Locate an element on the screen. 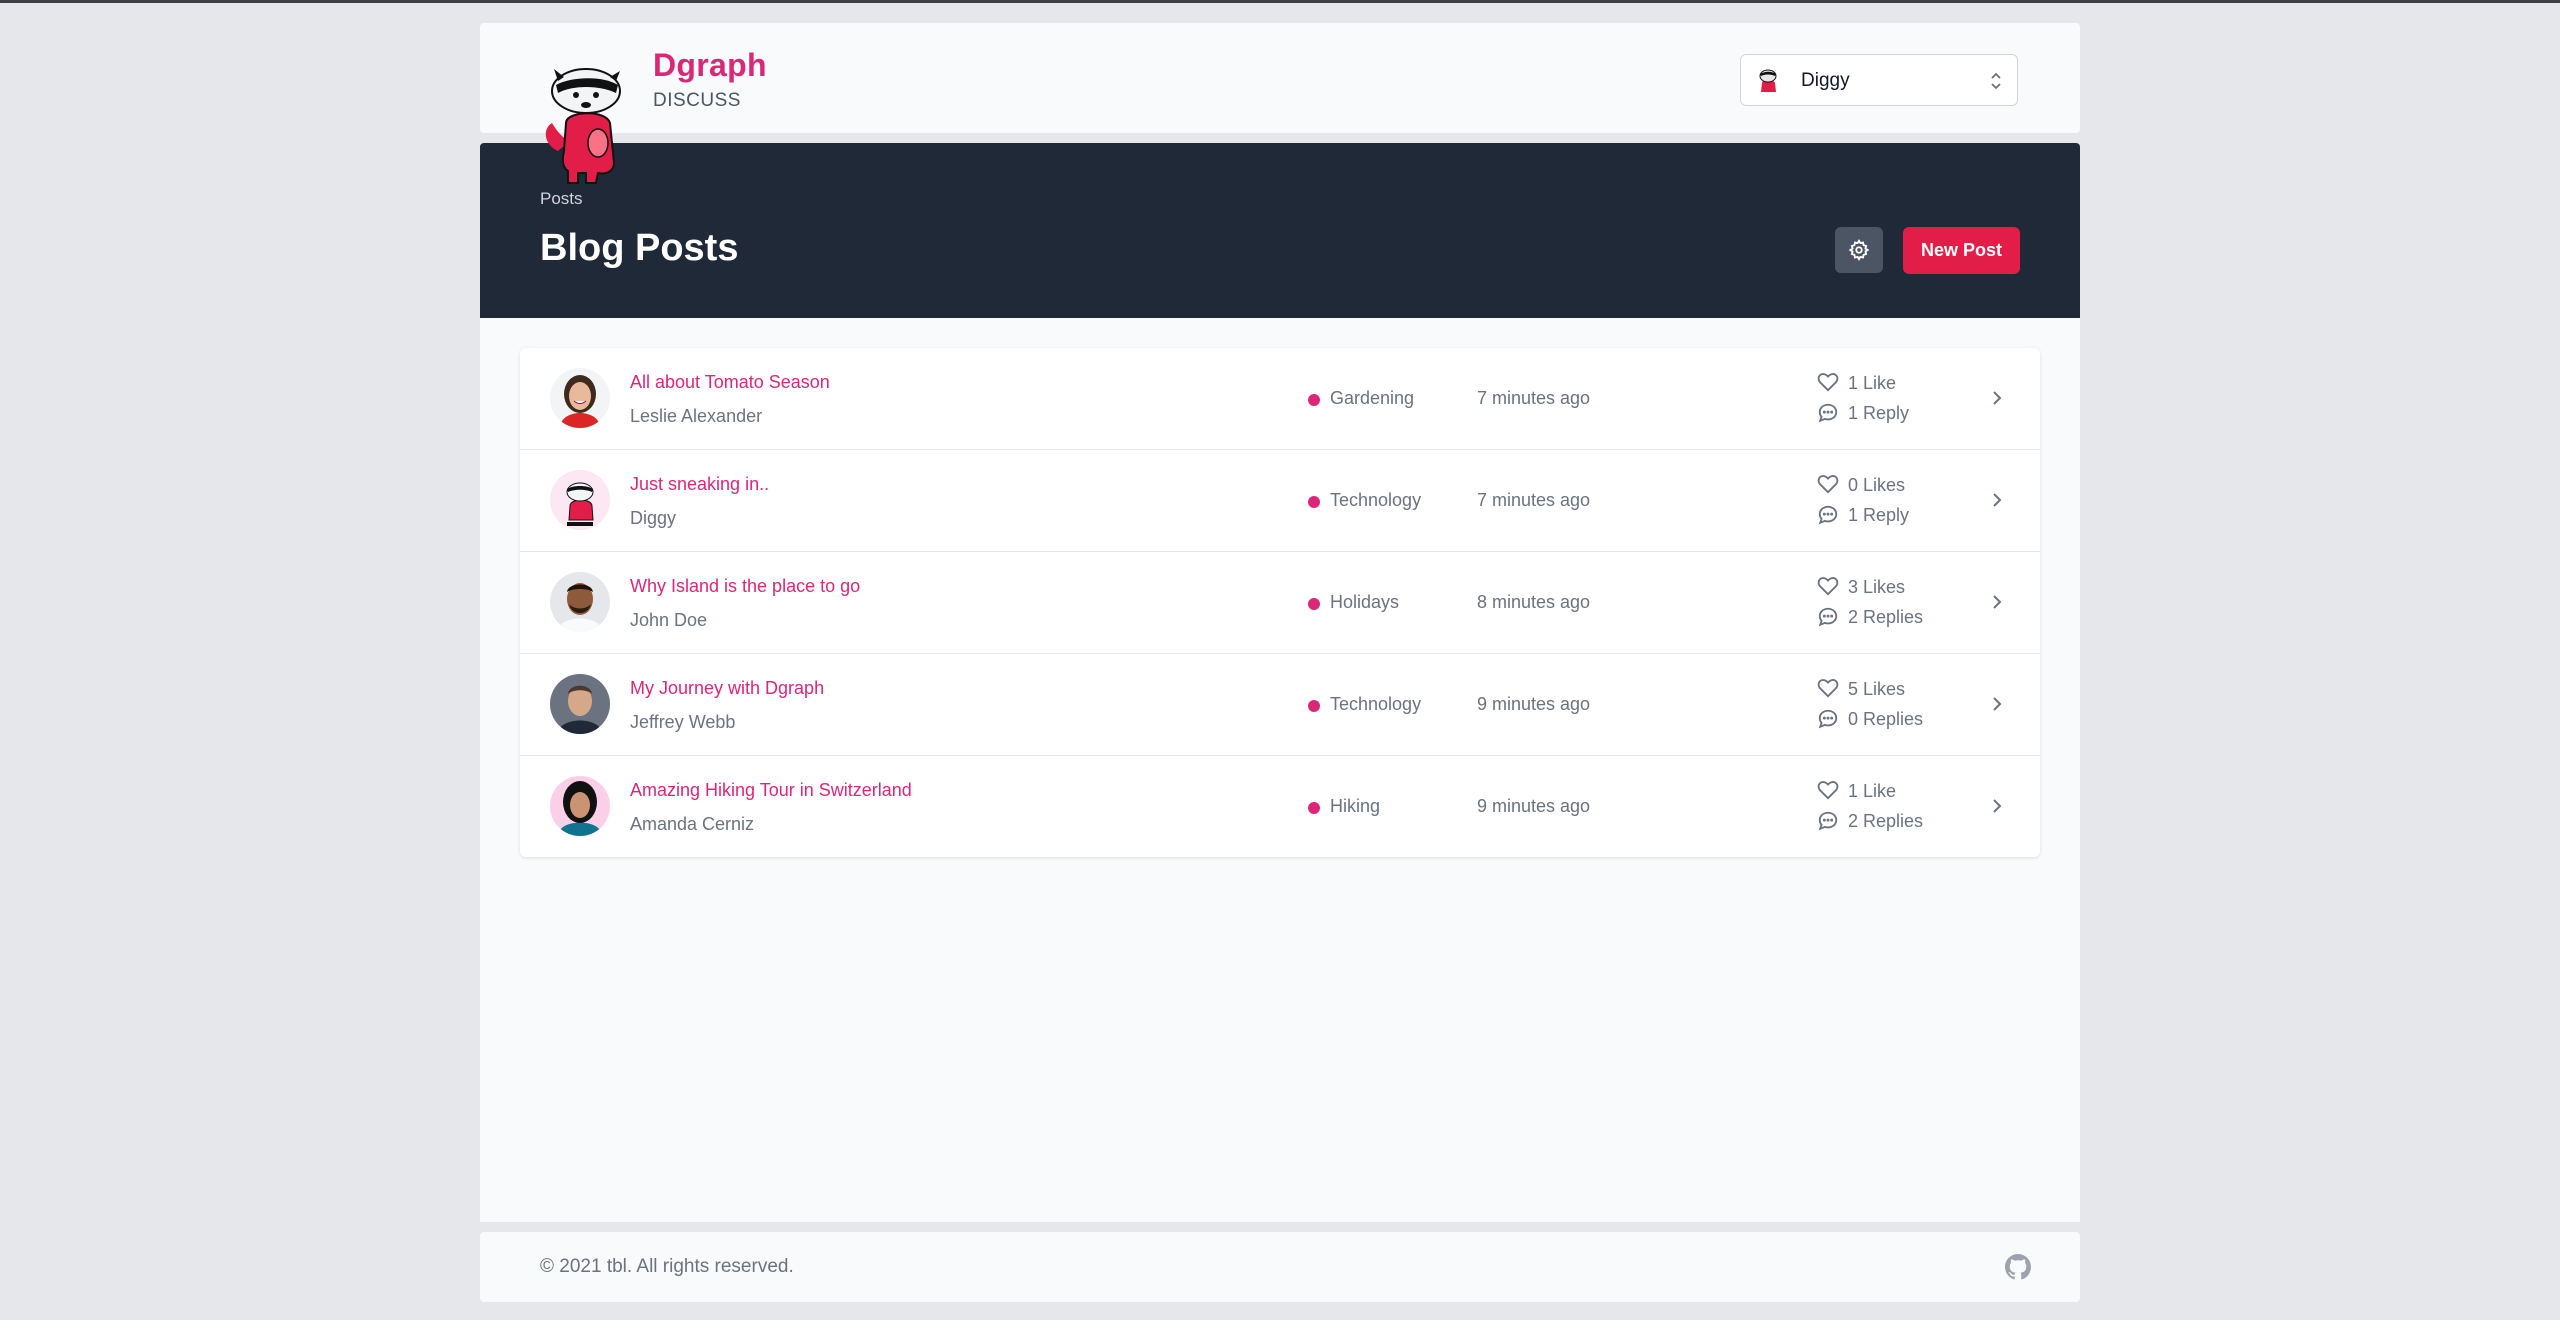 Image resolution: width=2560 pixels, height=1320 pixels. post-title: Amazing Hiking Tour in Switzerland is located at coordinates (771, 790).